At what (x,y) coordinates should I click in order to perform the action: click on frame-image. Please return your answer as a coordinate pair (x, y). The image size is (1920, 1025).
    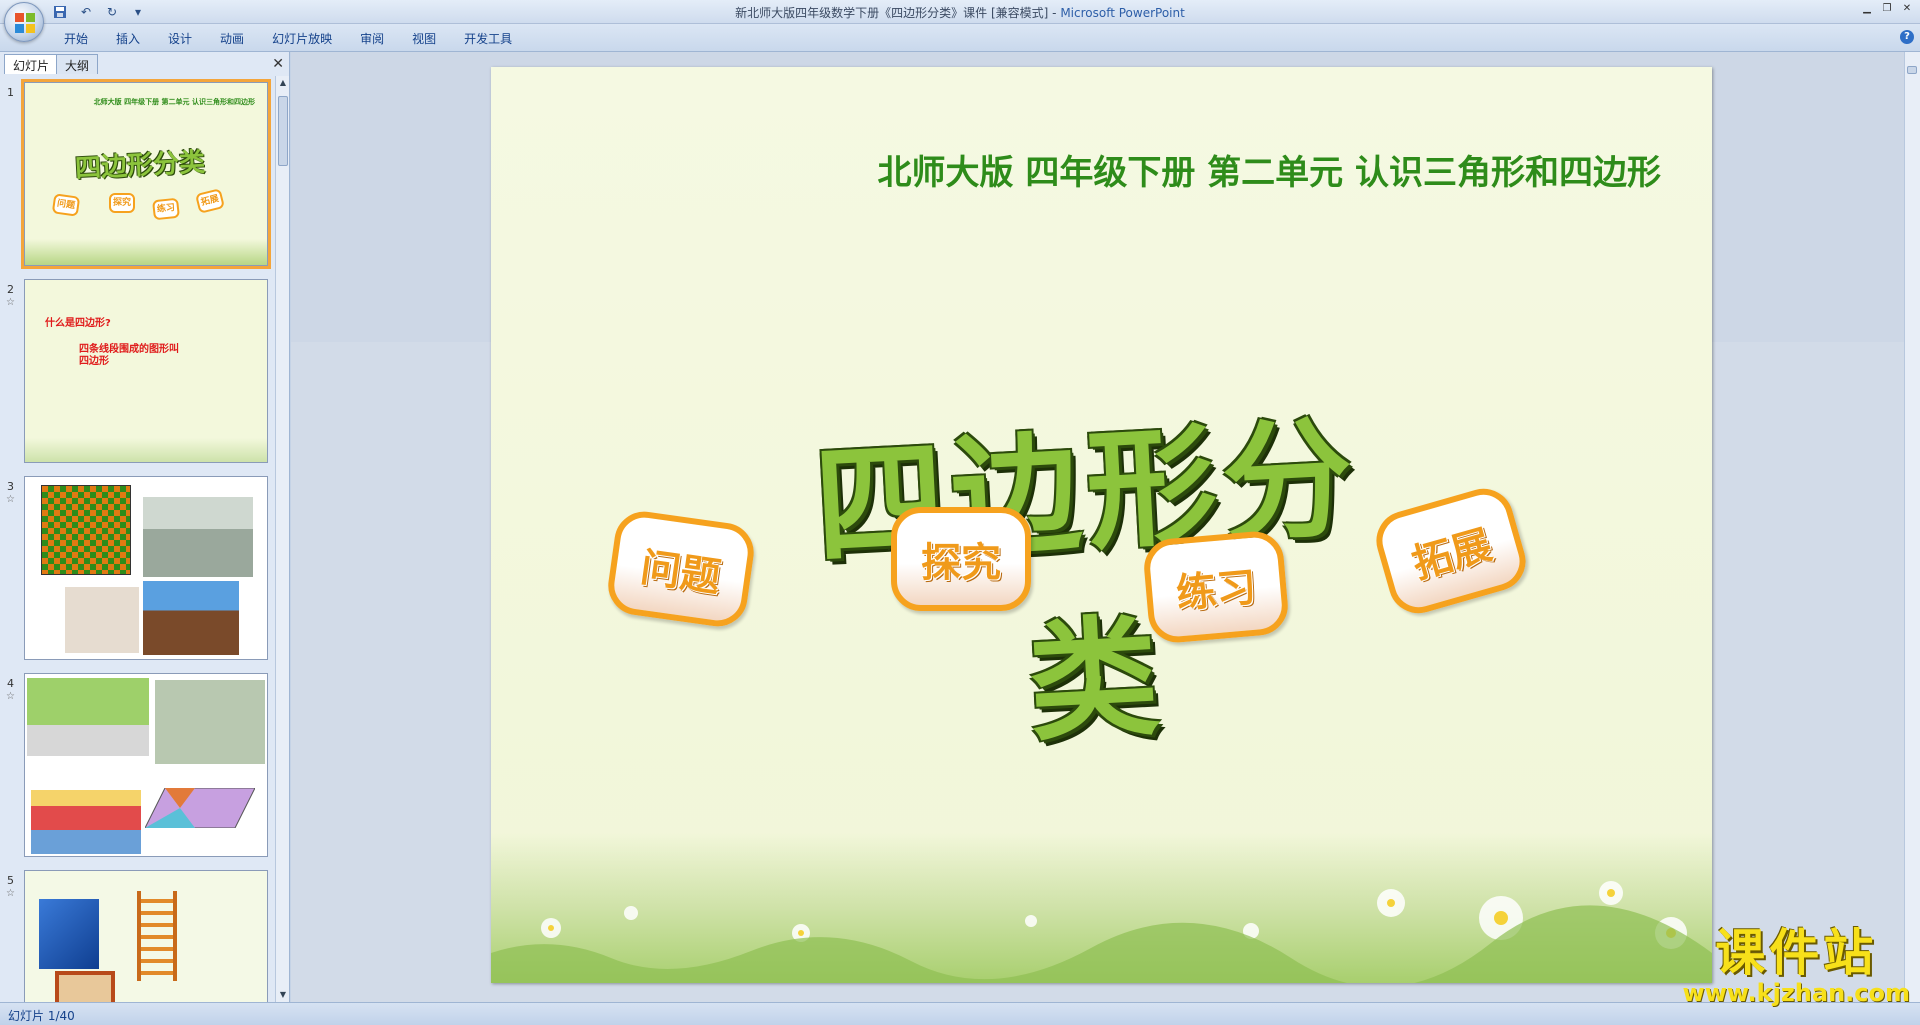
    Looking at the image, I should click on (85, 986).